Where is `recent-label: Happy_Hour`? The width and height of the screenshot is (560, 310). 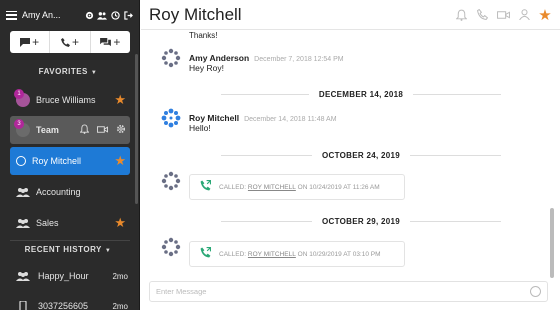
recent-label: Happy_Hour is located at coordinates (63, 276).